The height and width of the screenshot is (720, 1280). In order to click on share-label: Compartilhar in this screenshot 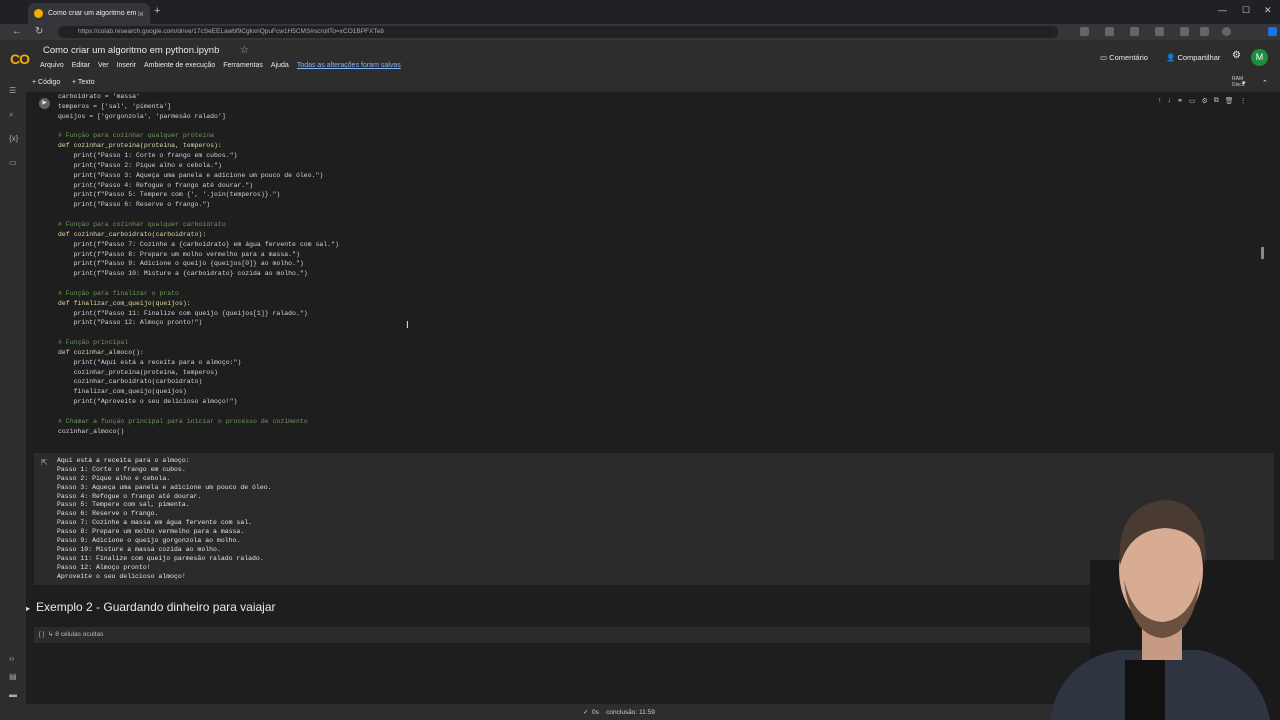, I will do `click(1199, 57)`.